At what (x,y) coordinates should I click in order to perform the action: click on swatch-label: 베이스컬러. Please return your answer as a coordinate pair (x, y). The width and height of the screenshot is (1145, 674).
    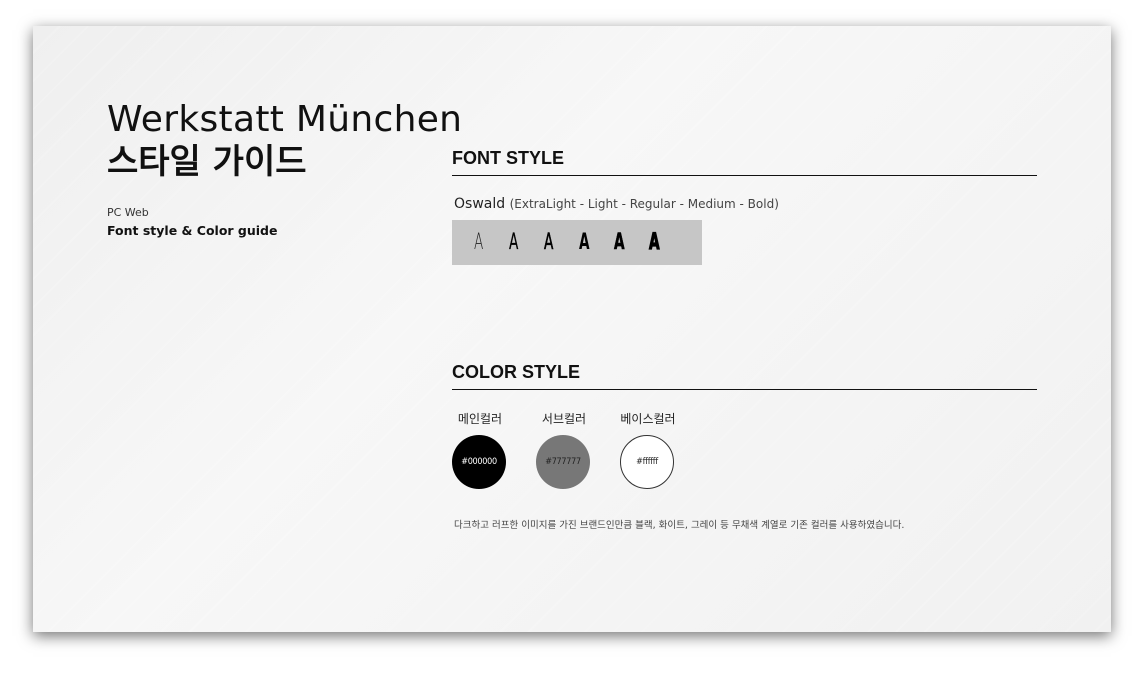
    Looking at the image, I should click on (648, 419).